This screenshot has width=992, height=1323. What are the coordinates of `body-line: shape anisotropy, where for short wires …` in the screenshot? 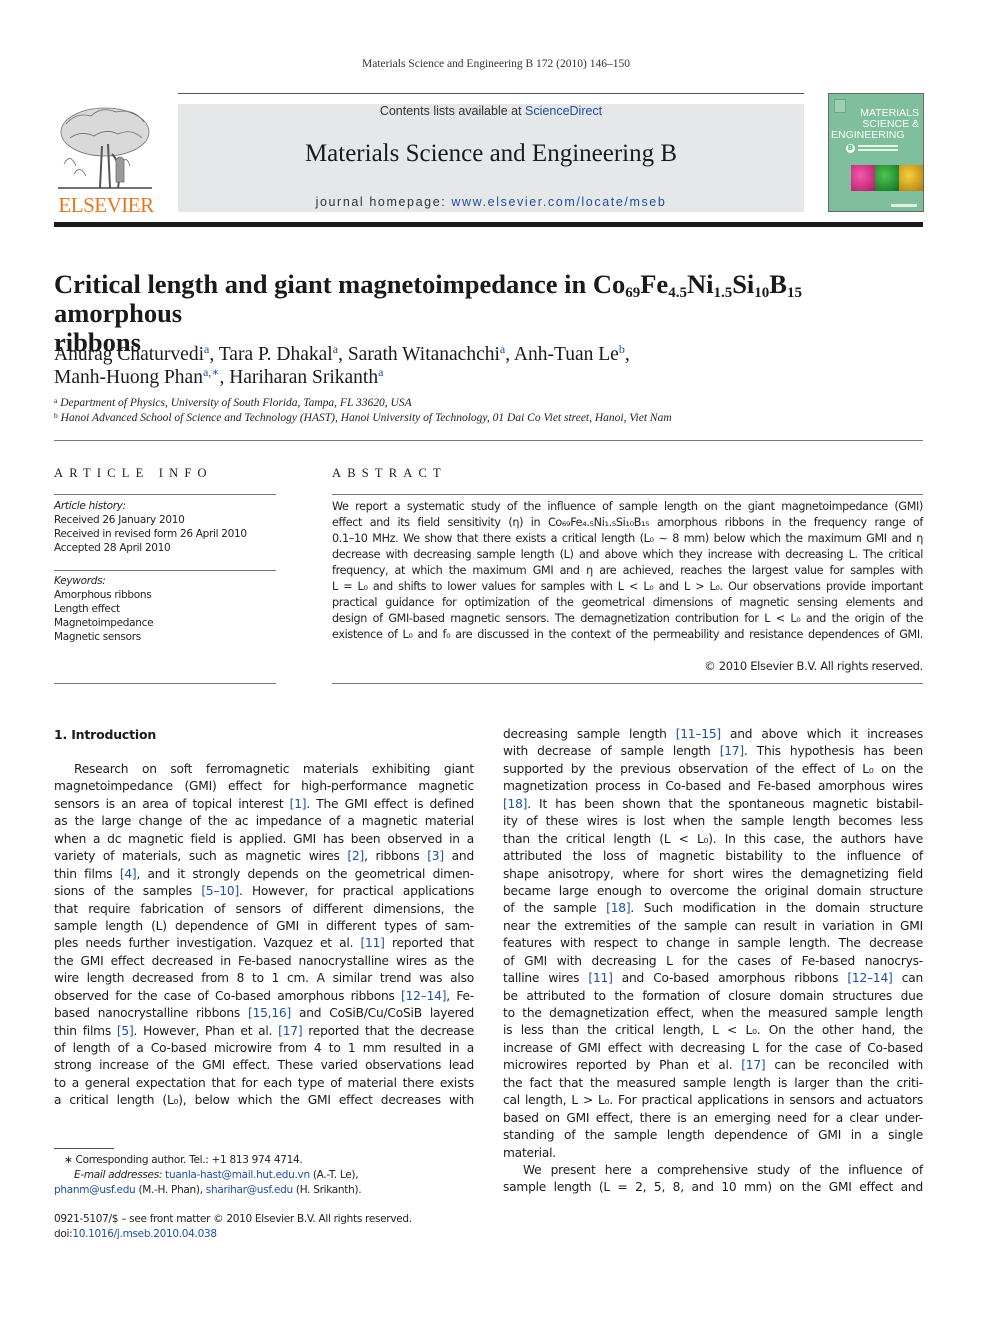 It's located at (713, 874).